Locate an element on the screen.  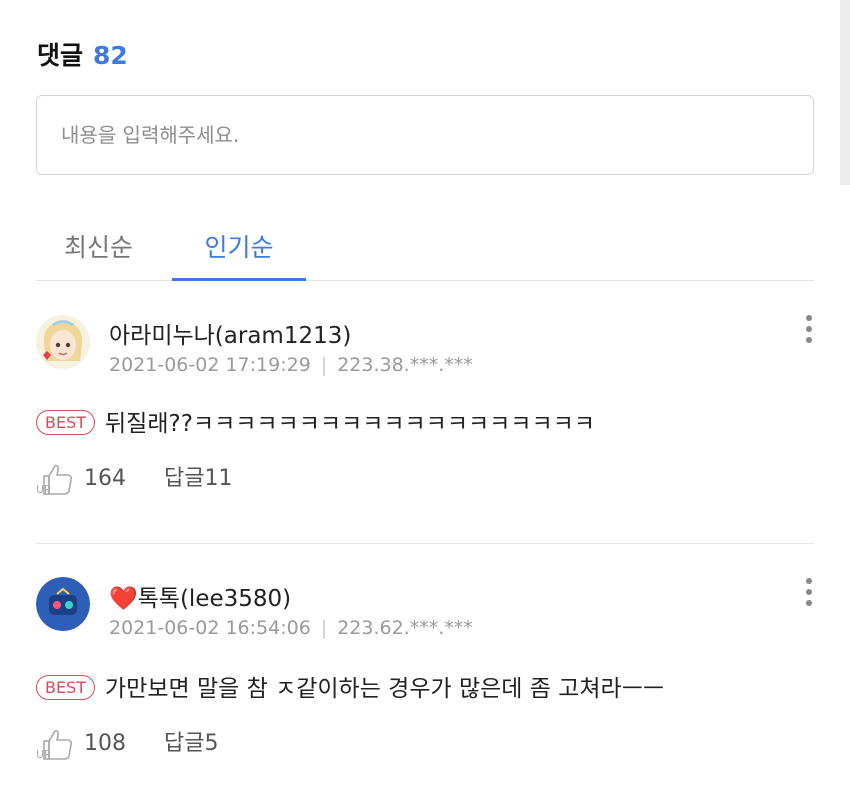
comments-header: 댓글 82 is located at coordinates (82, 54).